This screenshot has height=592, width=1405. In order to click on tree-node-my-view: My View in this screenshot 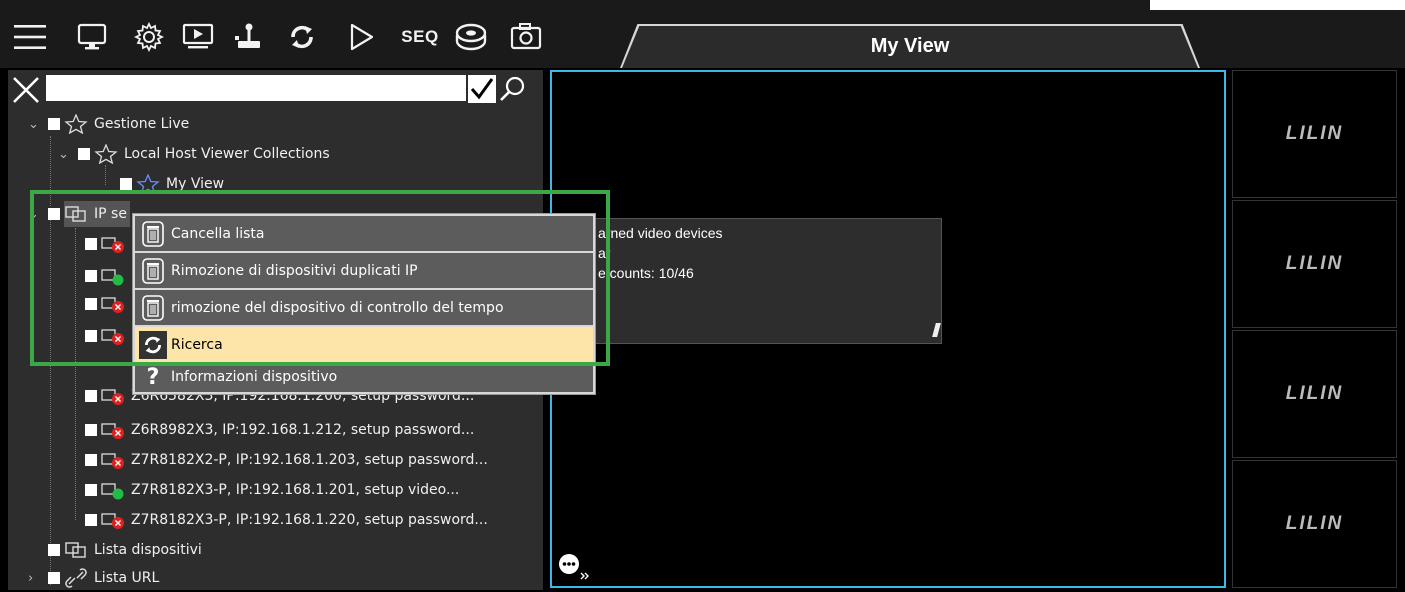, I will do `click(172, 184)`.